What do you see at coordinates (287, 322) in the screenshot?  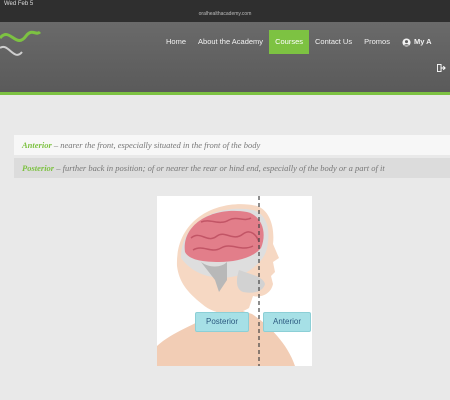 I see `anterior-label: Anterior` at bounding box center [287, 322].